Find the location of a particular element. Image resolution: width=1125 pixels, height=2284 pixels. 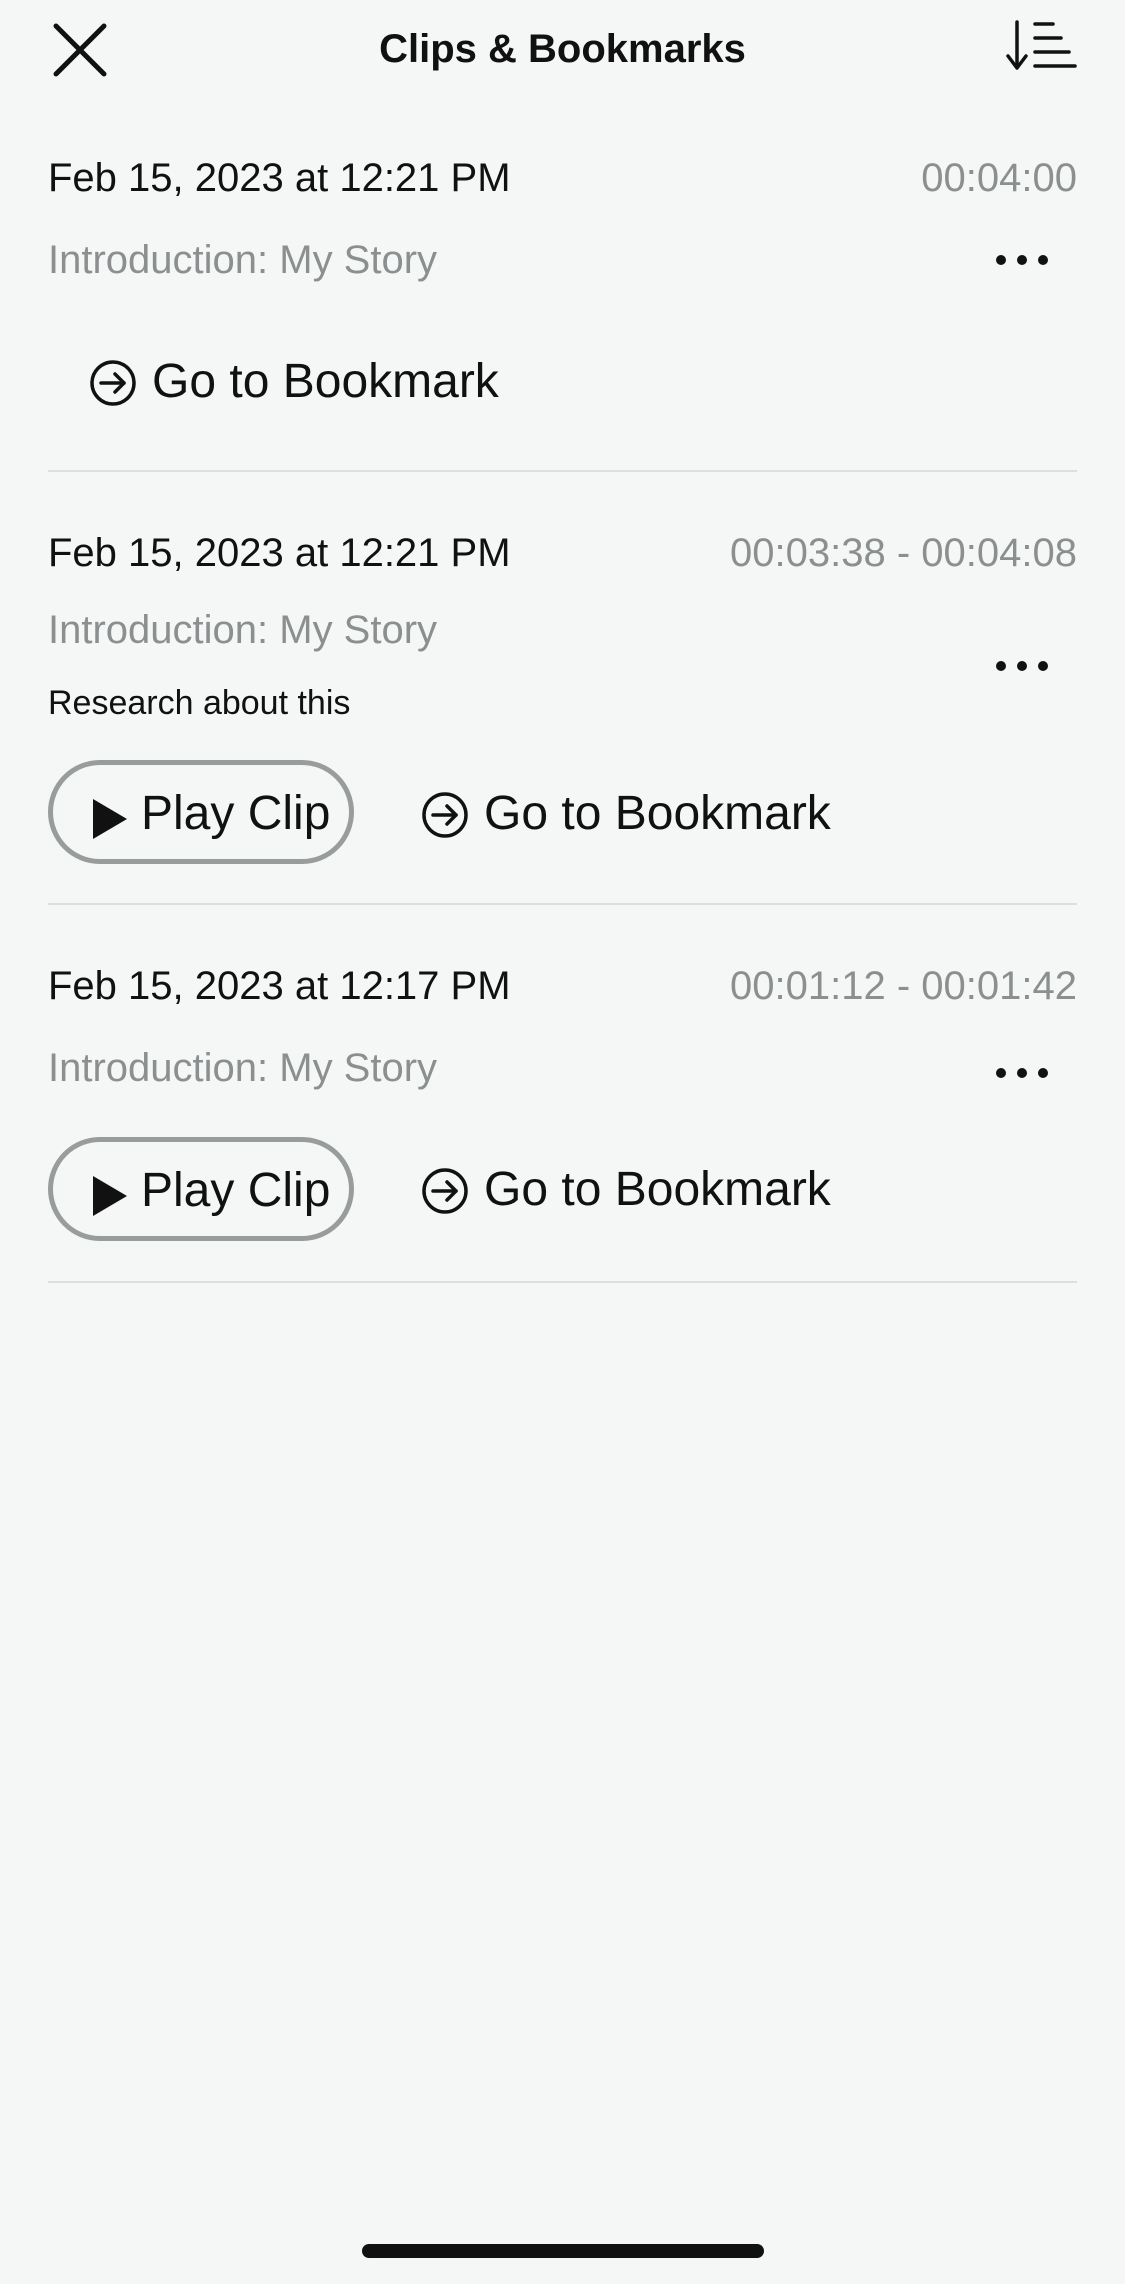

header: Clips & Bookmarks is located at coordinates (562, 50).